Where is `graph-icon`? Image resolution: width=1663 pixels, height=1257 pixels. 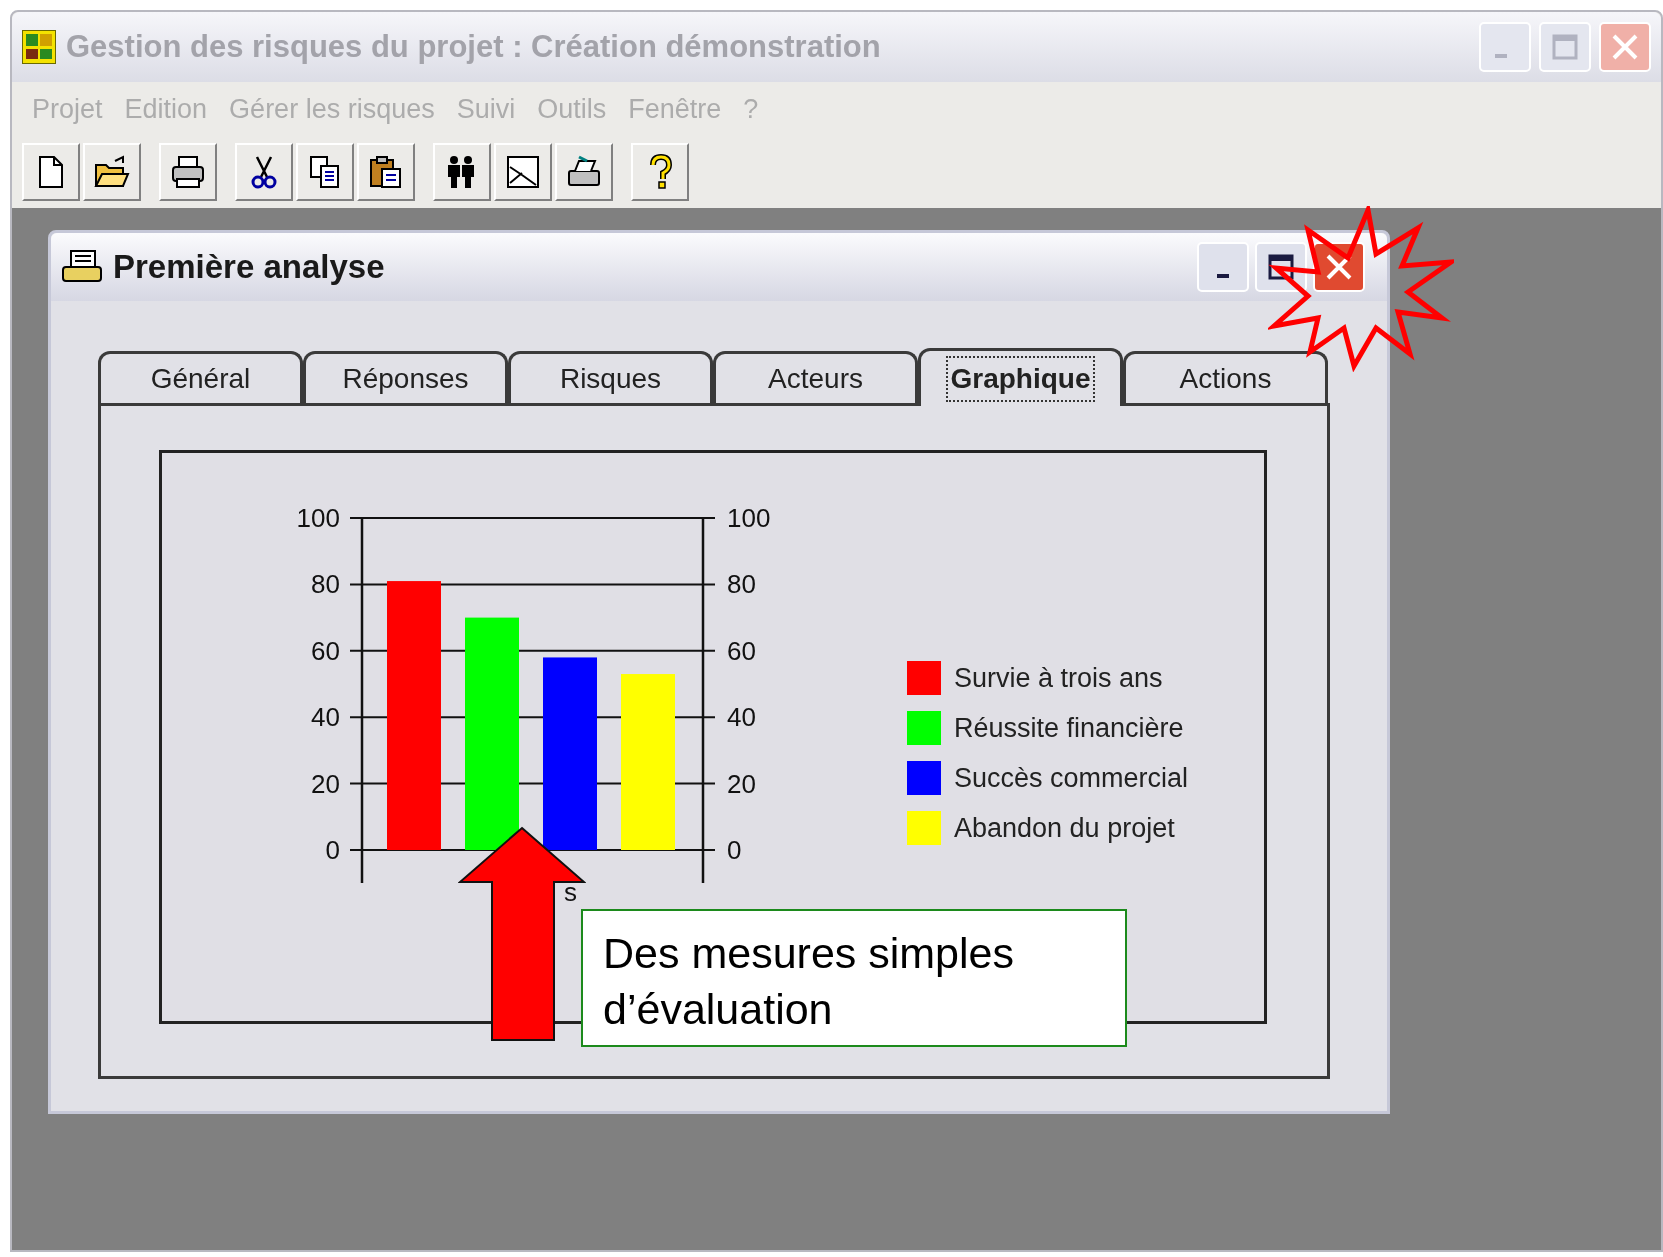
graph-icon is located at coordinates (523, 172).